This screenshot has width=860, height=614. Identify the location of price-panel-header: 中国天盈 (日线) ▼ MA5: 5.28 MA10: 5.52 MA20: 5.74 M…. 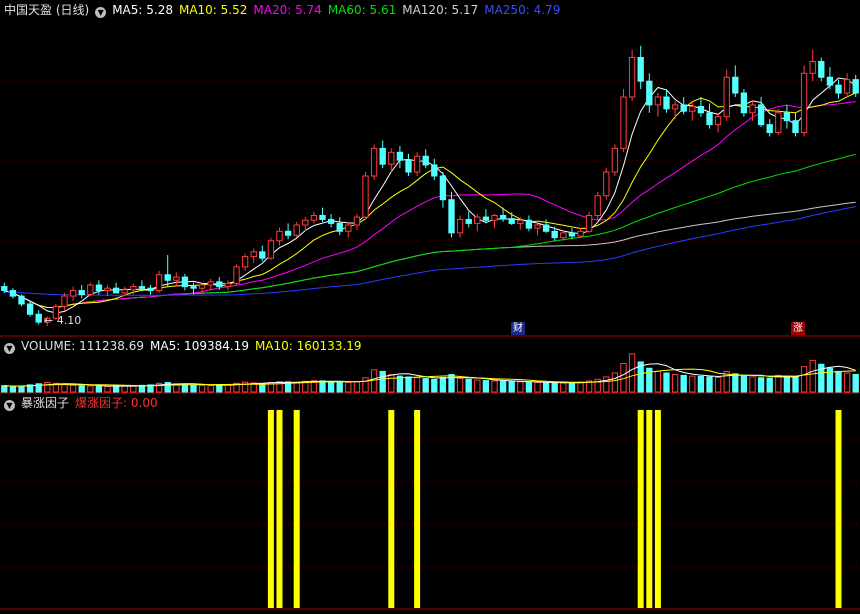
(285, 10).